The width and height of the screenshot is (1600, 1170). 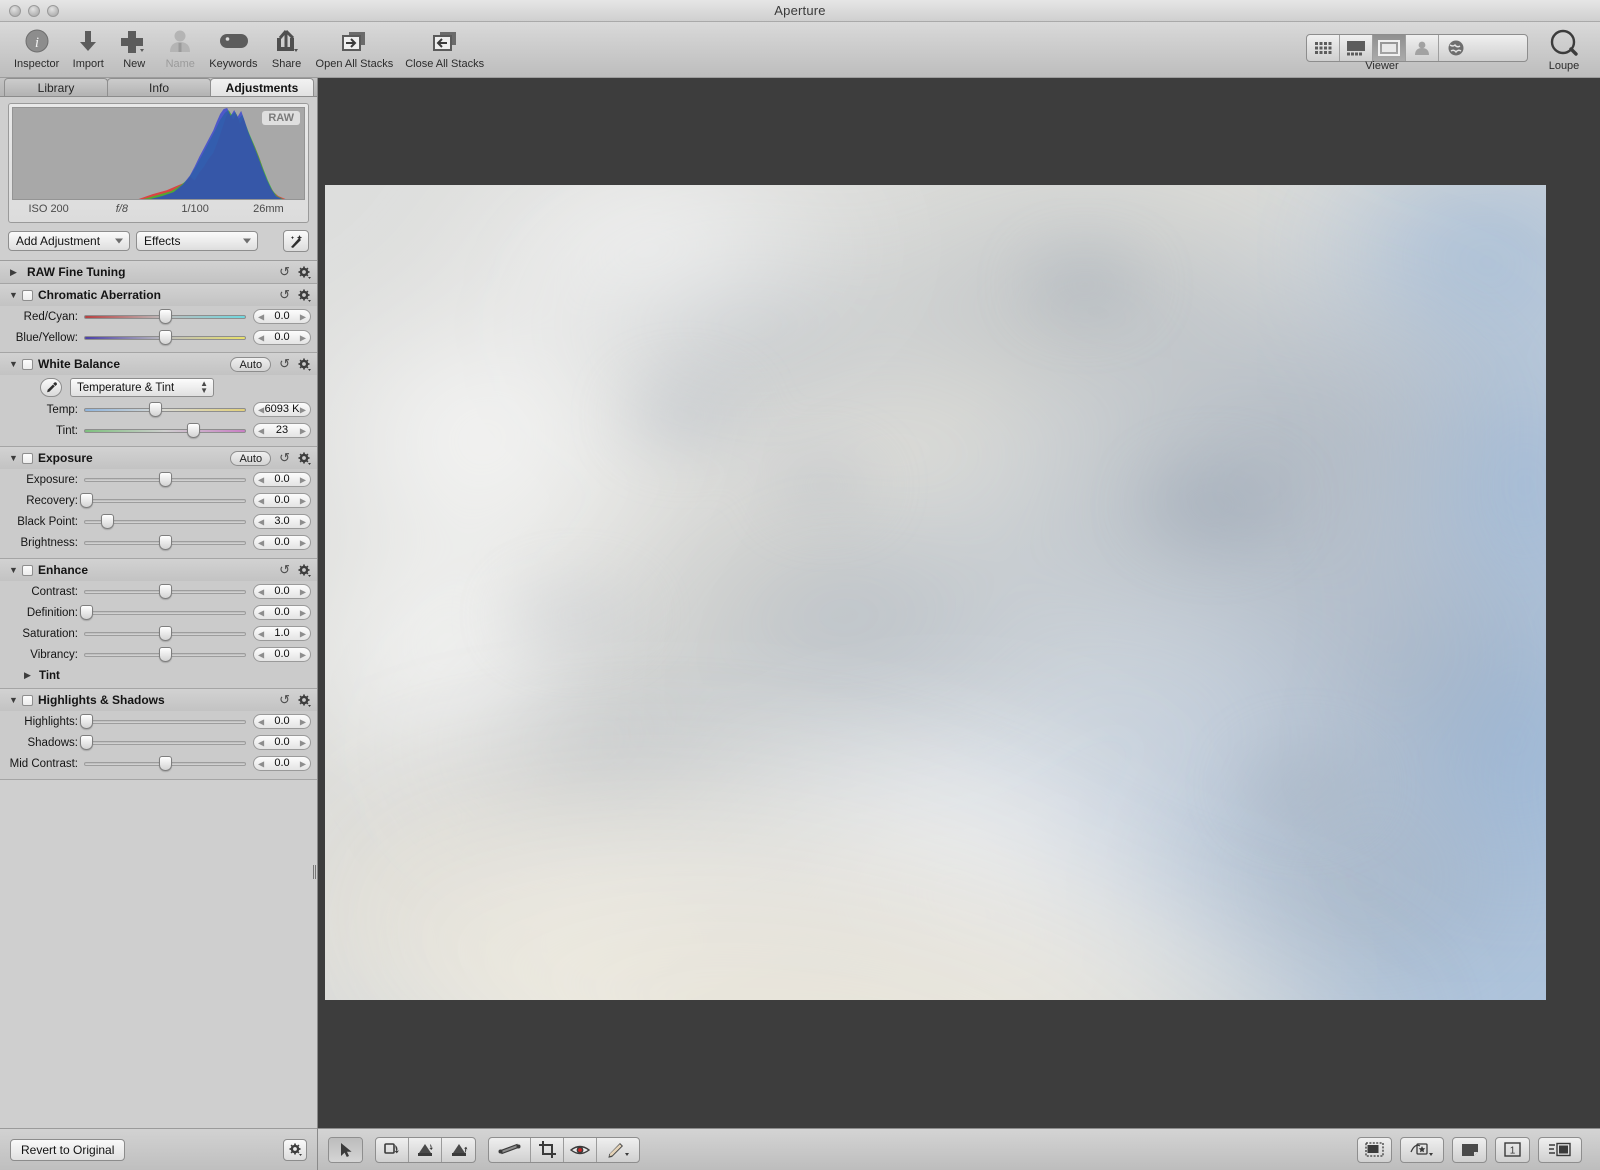 What do you see at coordinates (142, 387) in the screenshot?
I see `white-balance-mode-dropdown: Temperature & Tint ▲ ▼` at bounding box center [142, 387].